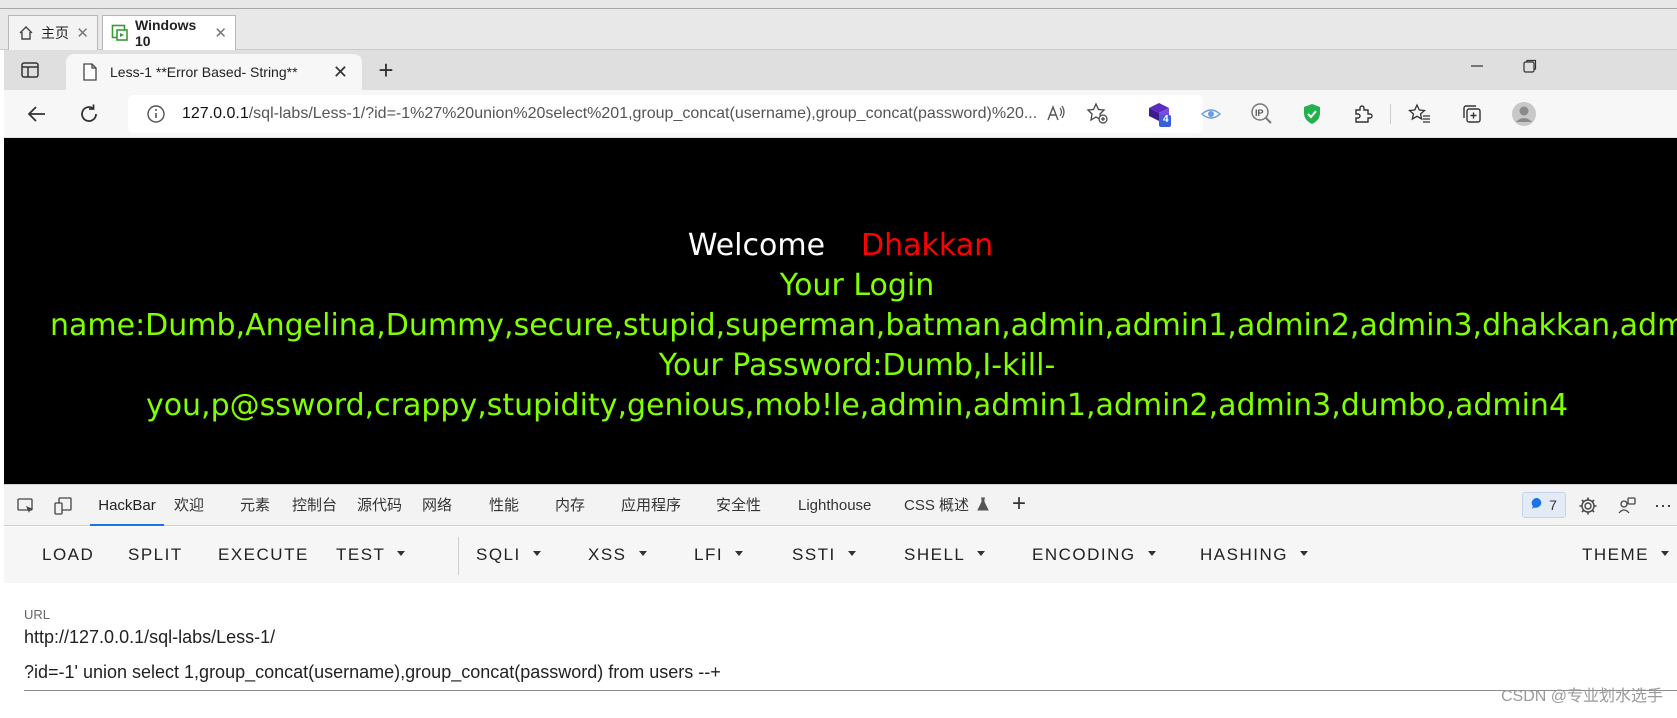  What do you see at coordinates (1363, 114) in the screenshot?
I see `extensions-puzzle-icon` at bounding box center [1363, 114].